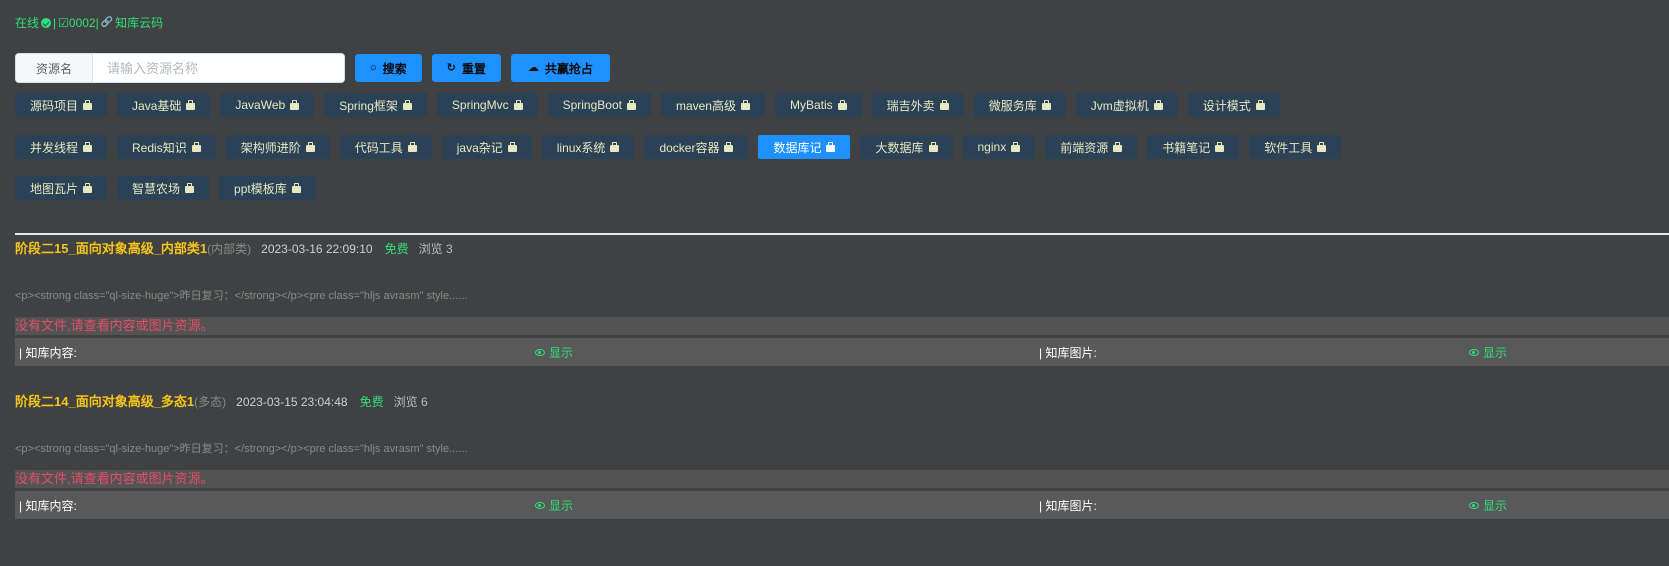 This screenshot has height=566, width=1669. Describe the element at coordinates (842, 505) in the screenshot. I see `resource-bar: | 知库内容: 显示 | 知库图片: 显示` at that location.